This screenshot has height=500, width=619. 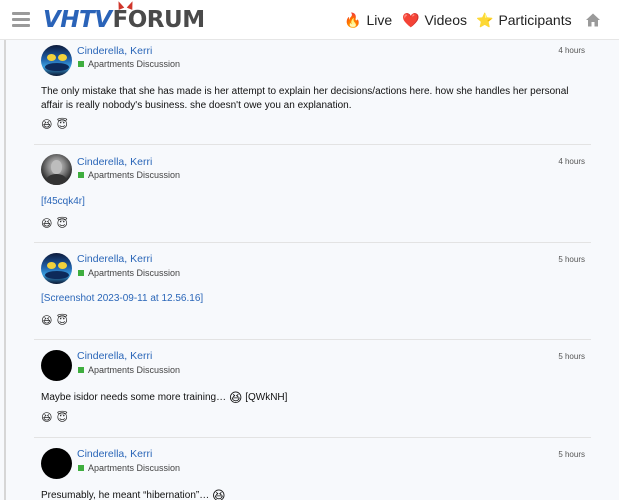 I want to click on nav-videos: ❤️ Videos, so click(x=434, y=20).